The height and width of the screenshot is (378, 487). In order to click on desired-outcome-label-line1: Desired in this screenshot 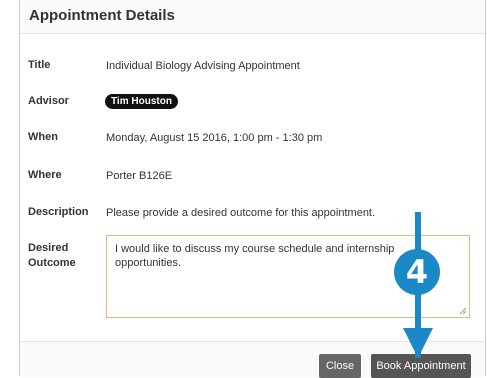, I will do `click(48, 248)`.